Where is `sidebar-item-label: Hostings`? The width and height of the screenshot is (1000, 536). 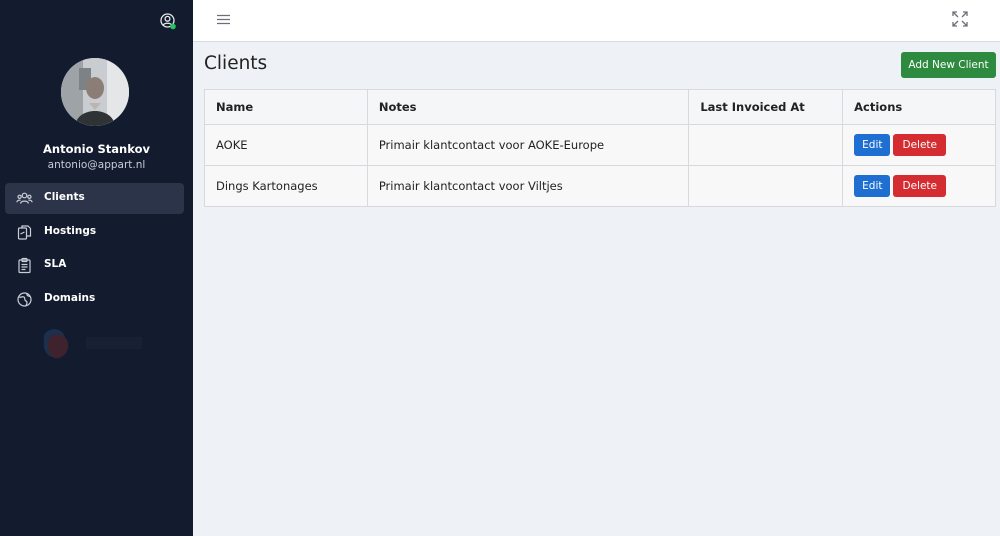 sidebar-item-label: Hostings is located at coordinates (70, 231).